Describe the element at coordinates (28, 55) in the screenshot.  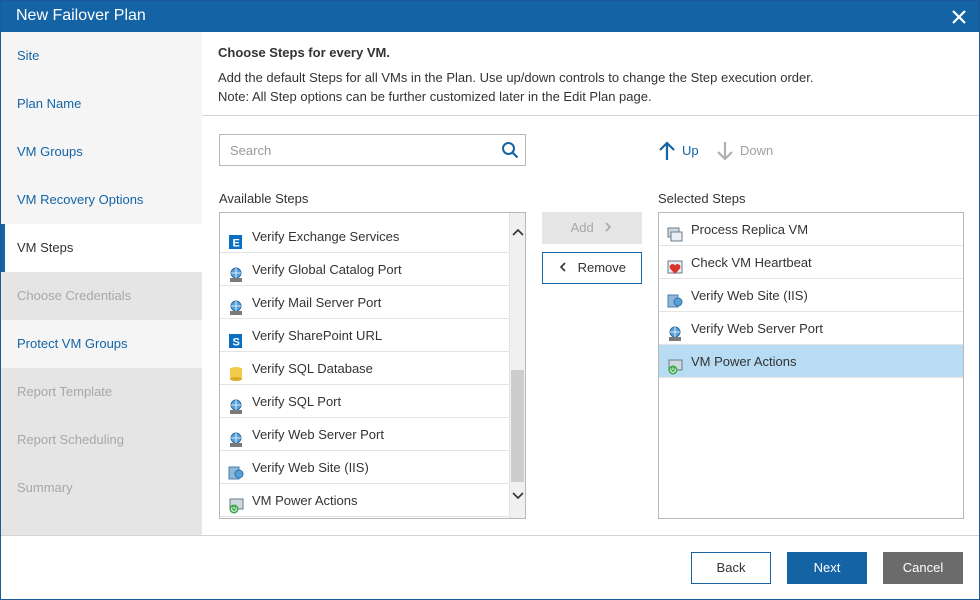
I see `nav-label: Site` at that location.